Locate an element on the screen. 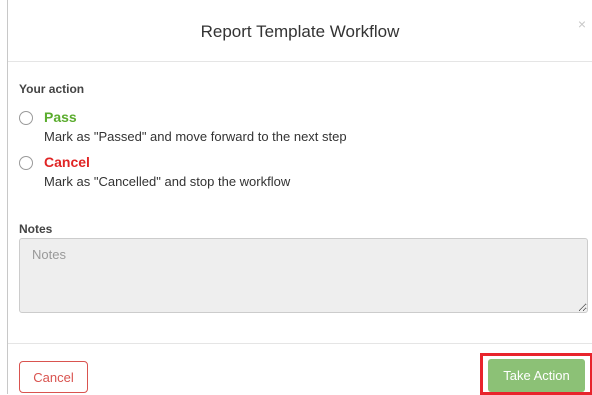  close-icon: × is located at coordinates (582, 24).